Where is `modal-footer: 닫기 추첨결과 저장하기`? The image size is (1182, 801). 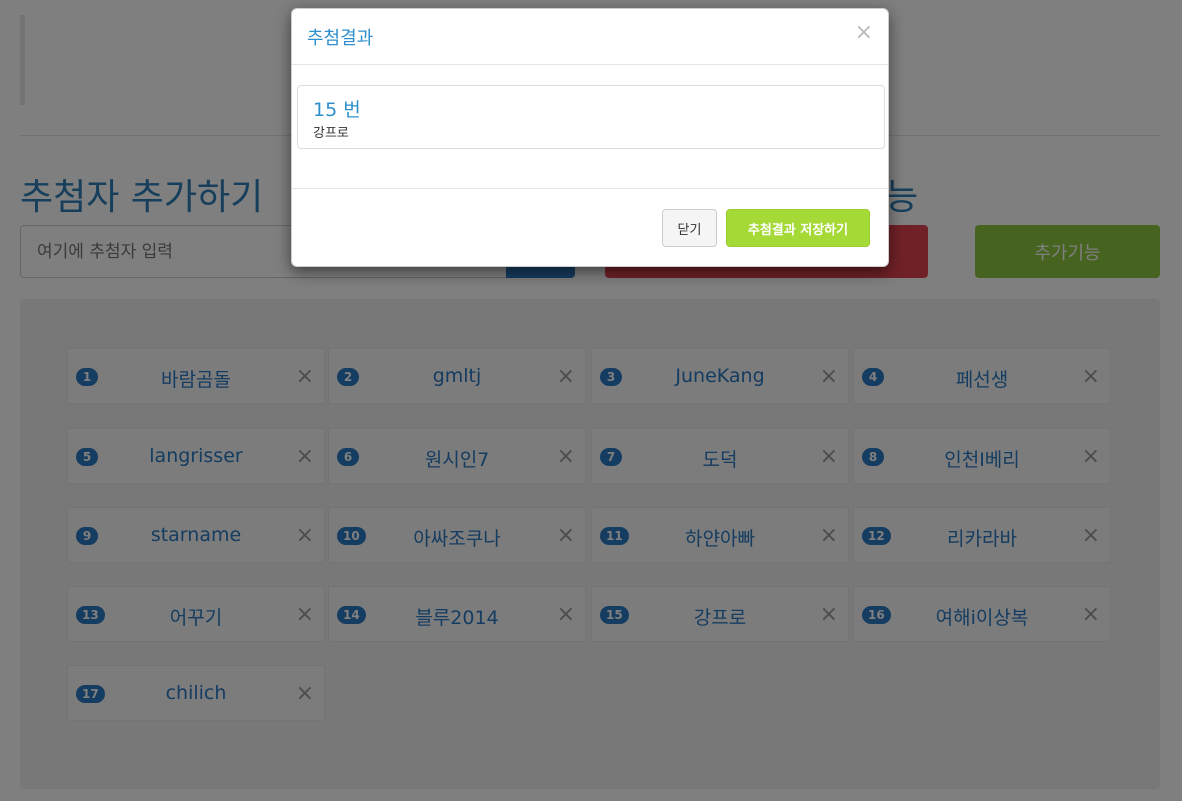
modal-footer: 닫기 추첨결과 저장하기 is located at coordinates (590, 228).